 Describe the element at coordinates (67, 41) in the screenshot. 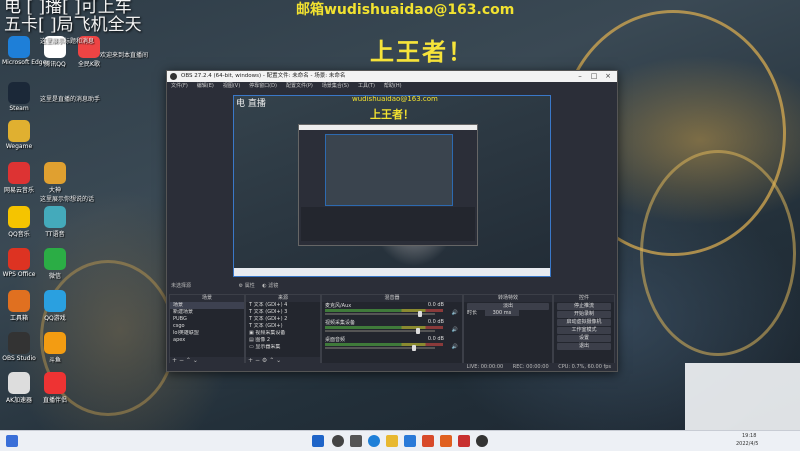

I see `desktop-note: 这里展示标题和消息` at that location.